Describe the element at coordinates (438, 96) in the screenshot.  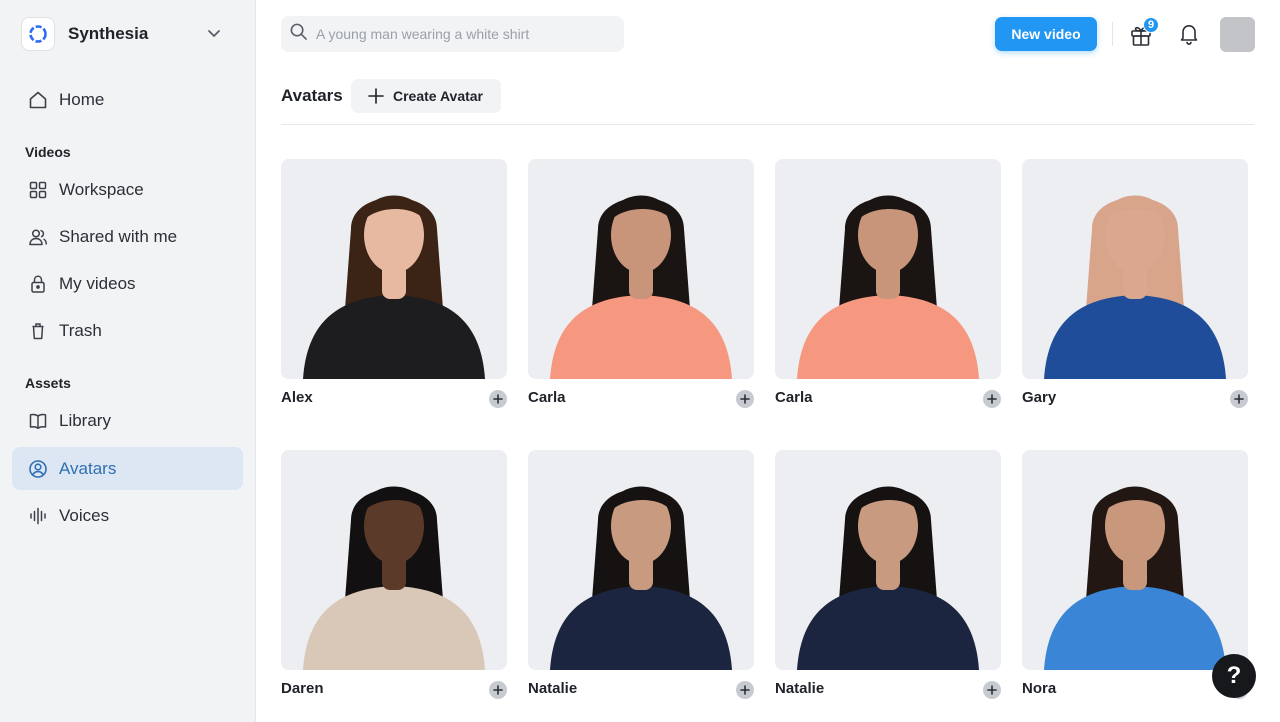
I see `create-avatar-label: Create Avatar` at that location.